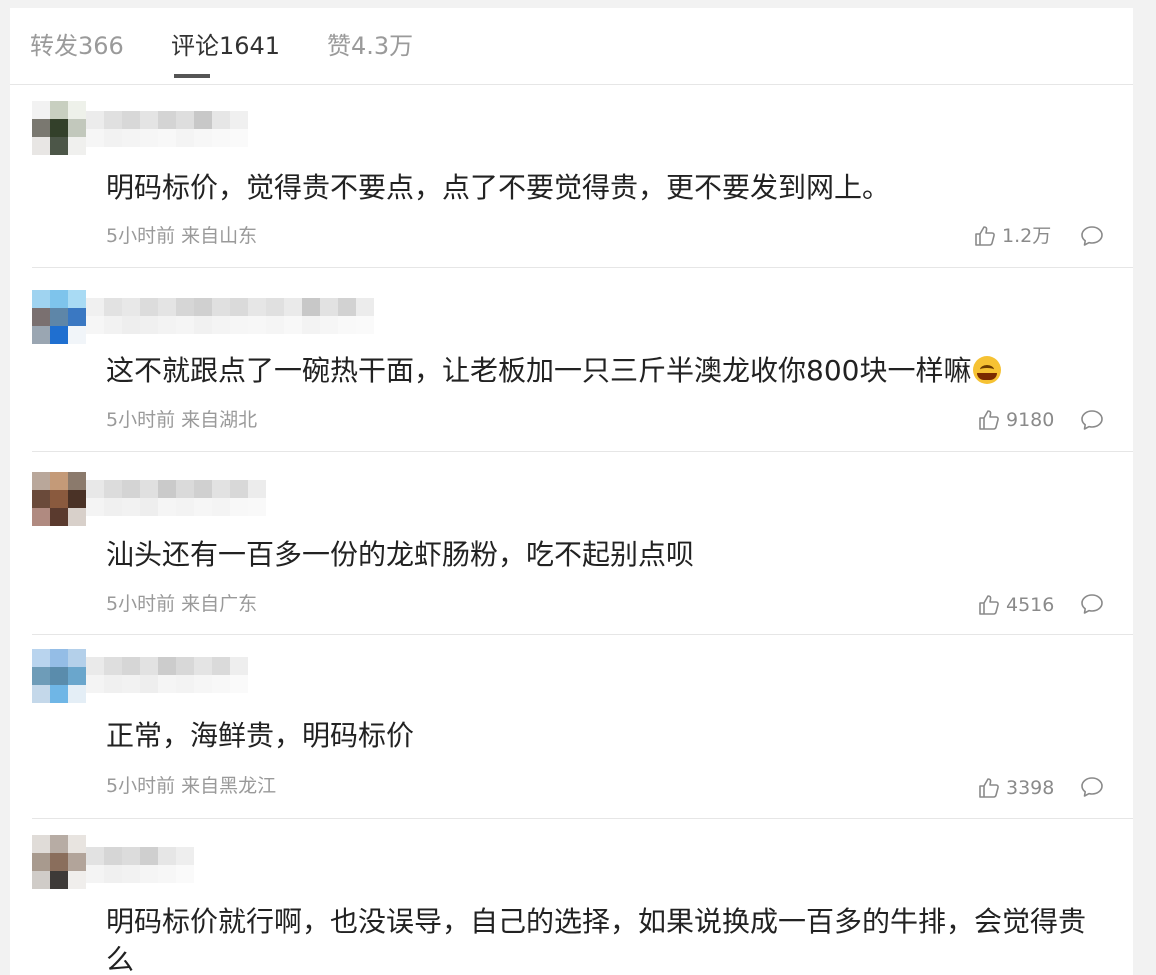  Describe the element at coordinates (987, 370) in the screenshot. I see `laugh-cry-emoji-icon` at that location.